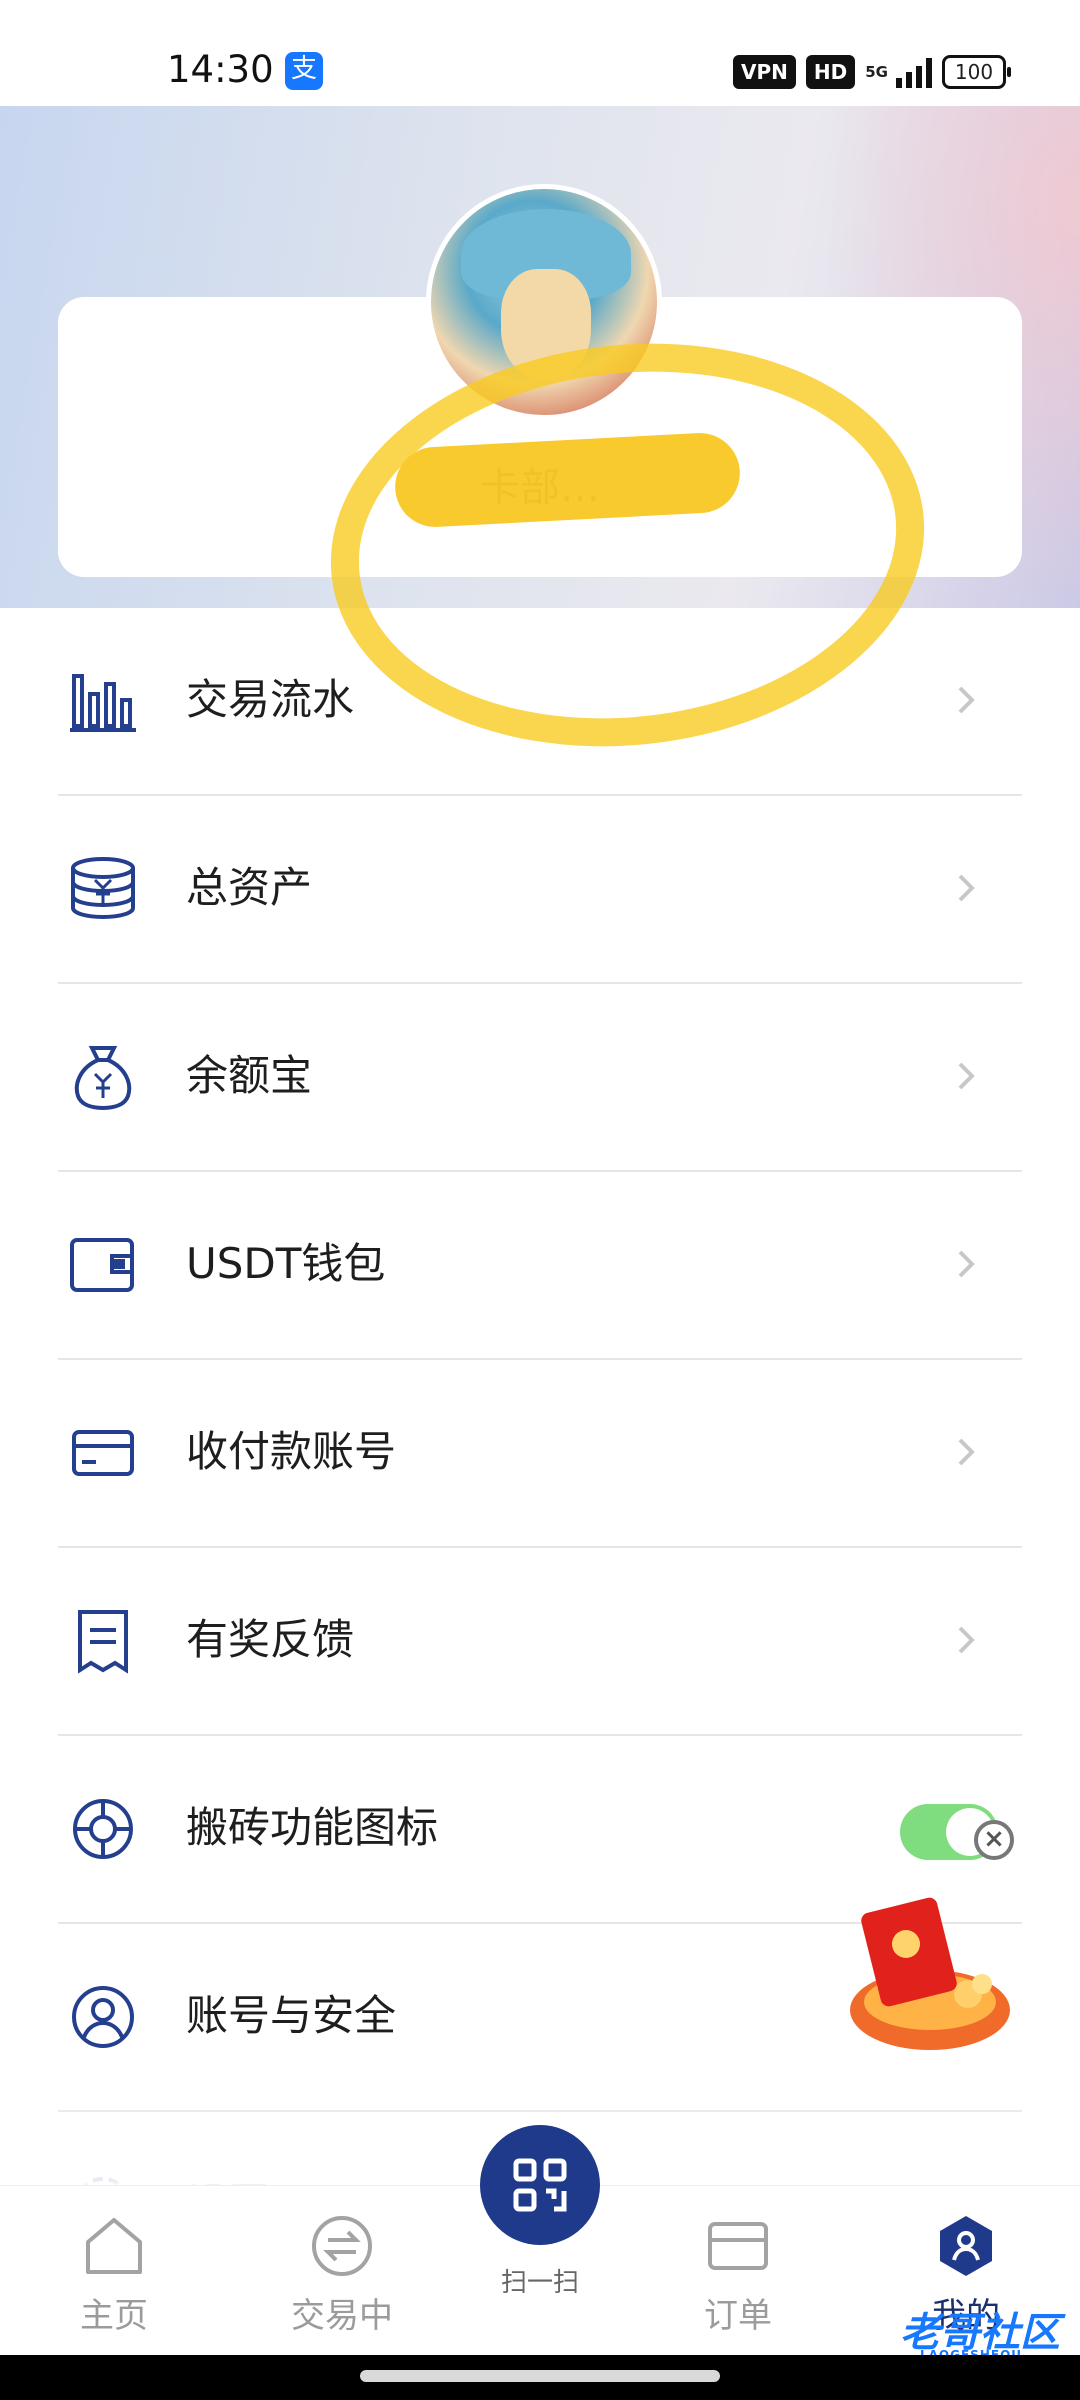 The image size is (1080, 2400). I want to click on tab-label: 主页, so click(114, 2316).